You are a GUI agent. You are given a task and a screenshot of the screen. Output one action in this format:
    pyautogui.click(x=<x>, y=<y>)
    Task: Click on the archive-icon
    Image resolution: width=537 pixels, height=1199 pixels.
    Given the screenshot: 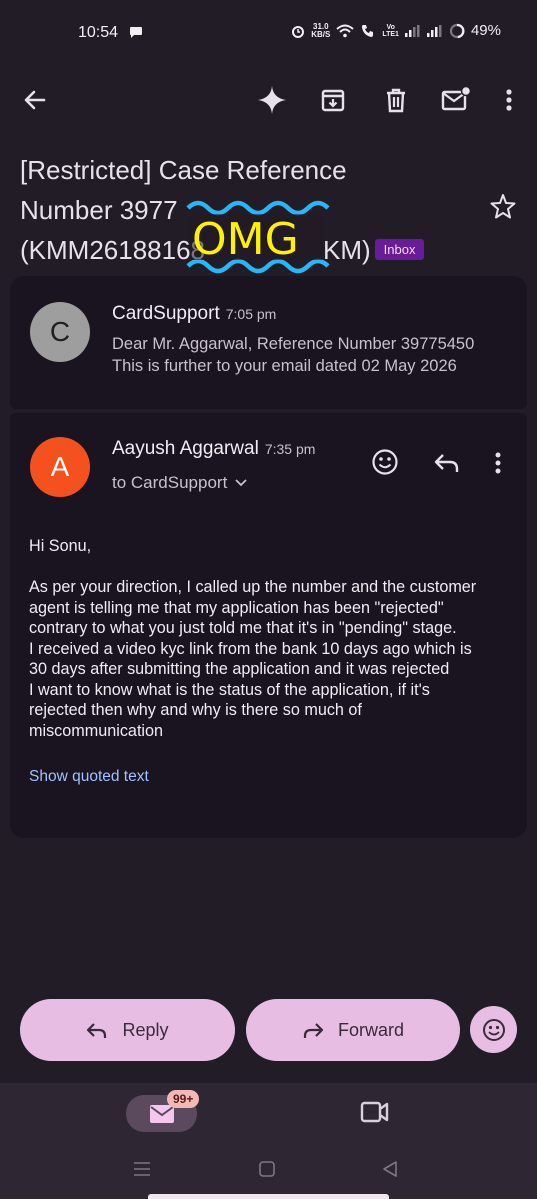 What is the action you would take?
    pyautogui.click(x=333, y=100)
    